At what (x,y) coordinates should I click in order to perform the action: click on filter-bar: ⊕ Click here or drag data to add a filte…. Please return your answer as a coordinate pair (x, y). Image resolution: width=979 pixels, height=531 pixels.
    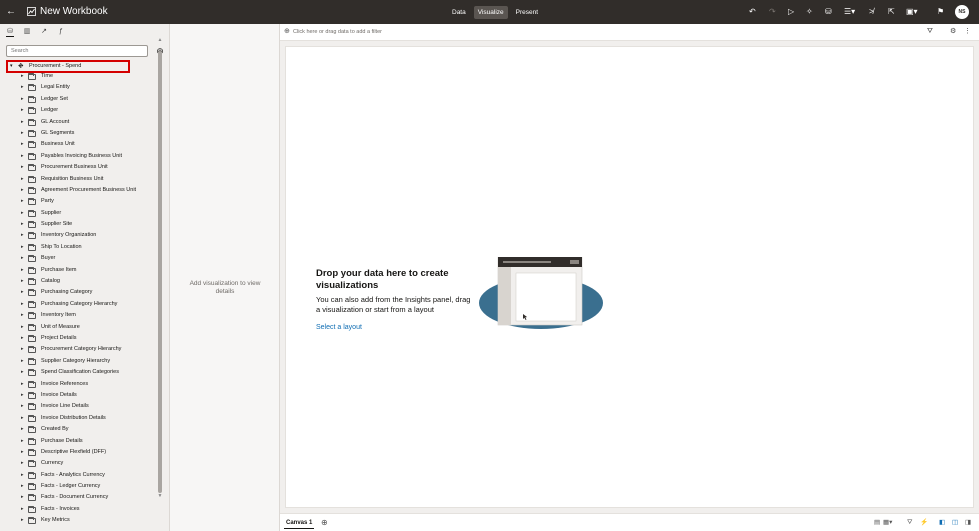
    Looking at the image, I should click on (629, 32).